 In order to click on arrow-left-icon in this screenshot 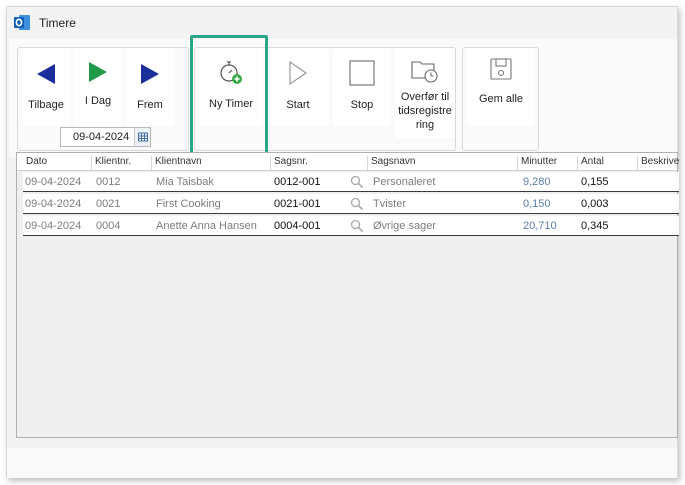, I will do `click(46, 74)`.